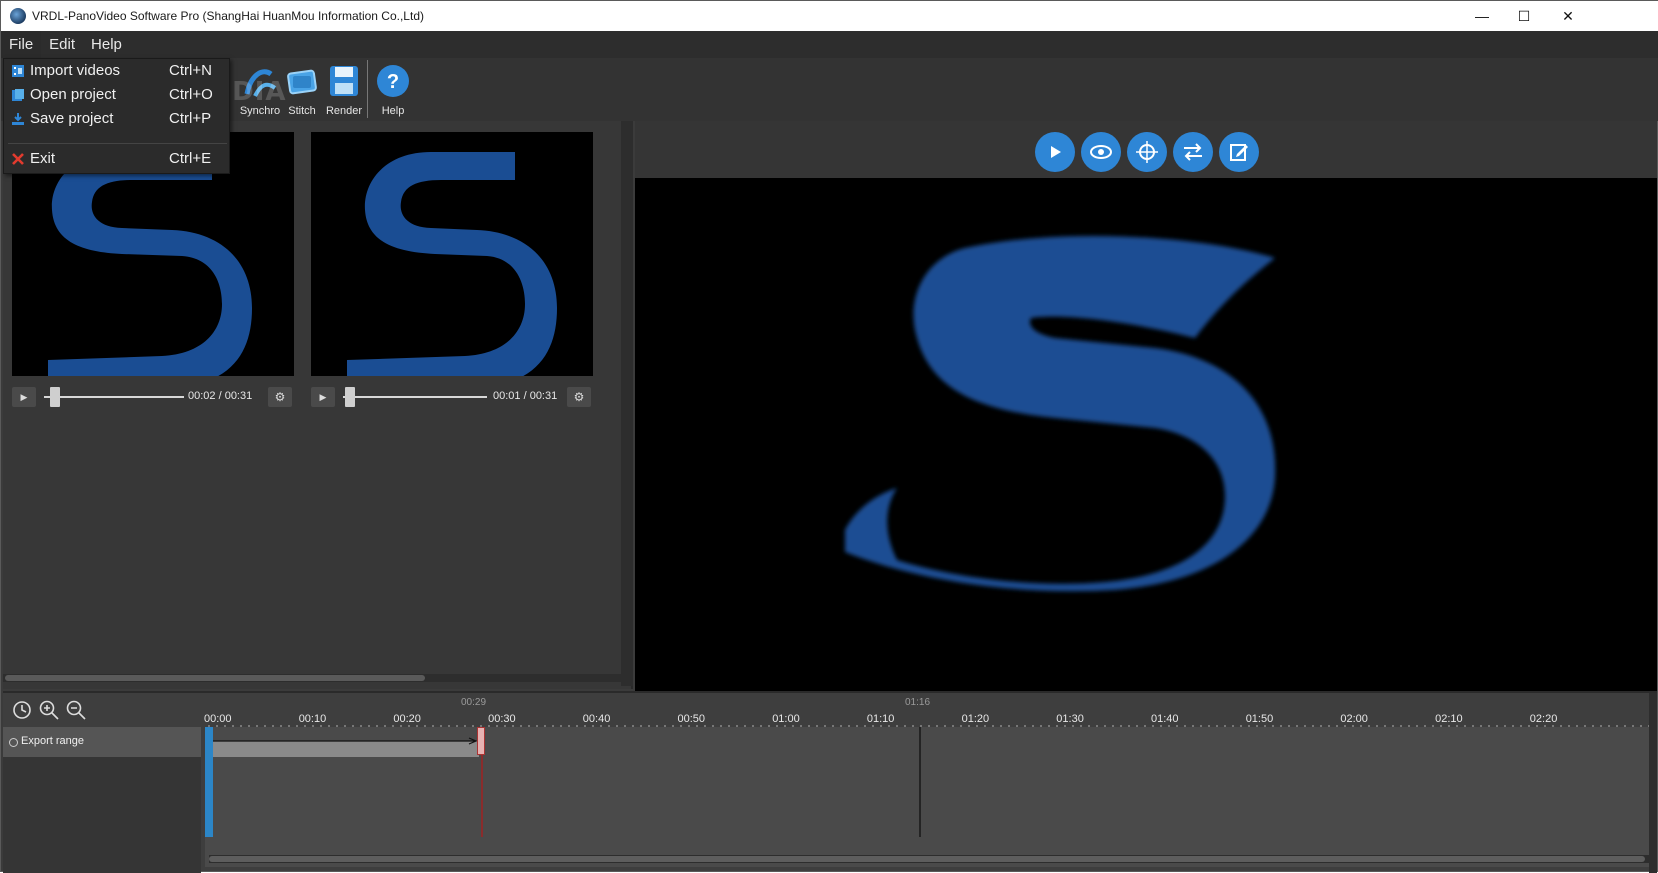 The height and width of the screenshot is (873, 1658). I want to click on menu-item-exit: Exit Ctrl+E, so click(117, 159).